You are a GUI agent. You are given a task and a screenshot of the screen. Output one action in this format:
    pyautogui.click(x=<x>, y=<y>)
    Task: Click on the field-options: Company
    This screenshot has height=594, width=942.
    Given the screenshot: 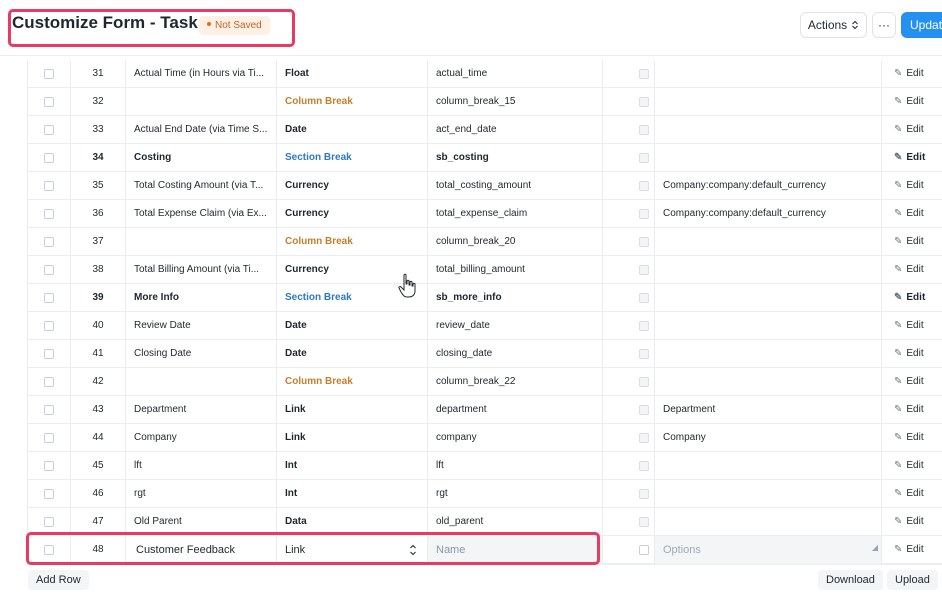 What is the action you would take?
    pyautogui.click(x=768, y=438)
    